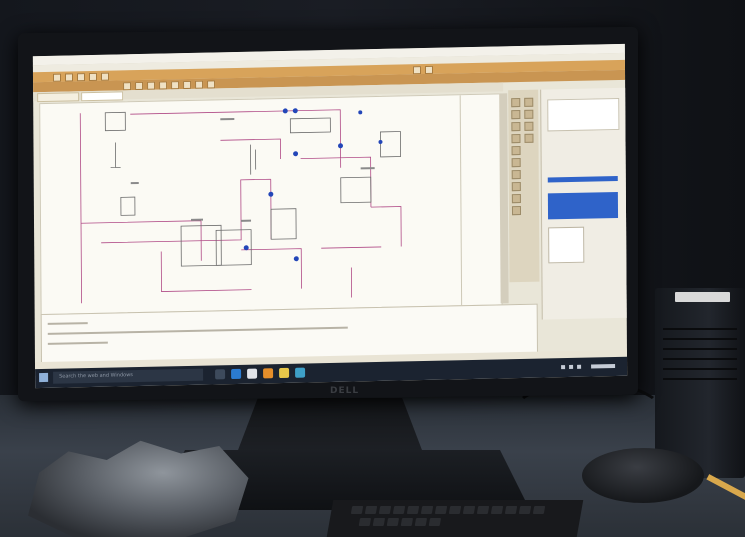  I want to click on pc-sticker, so click(702, 297).